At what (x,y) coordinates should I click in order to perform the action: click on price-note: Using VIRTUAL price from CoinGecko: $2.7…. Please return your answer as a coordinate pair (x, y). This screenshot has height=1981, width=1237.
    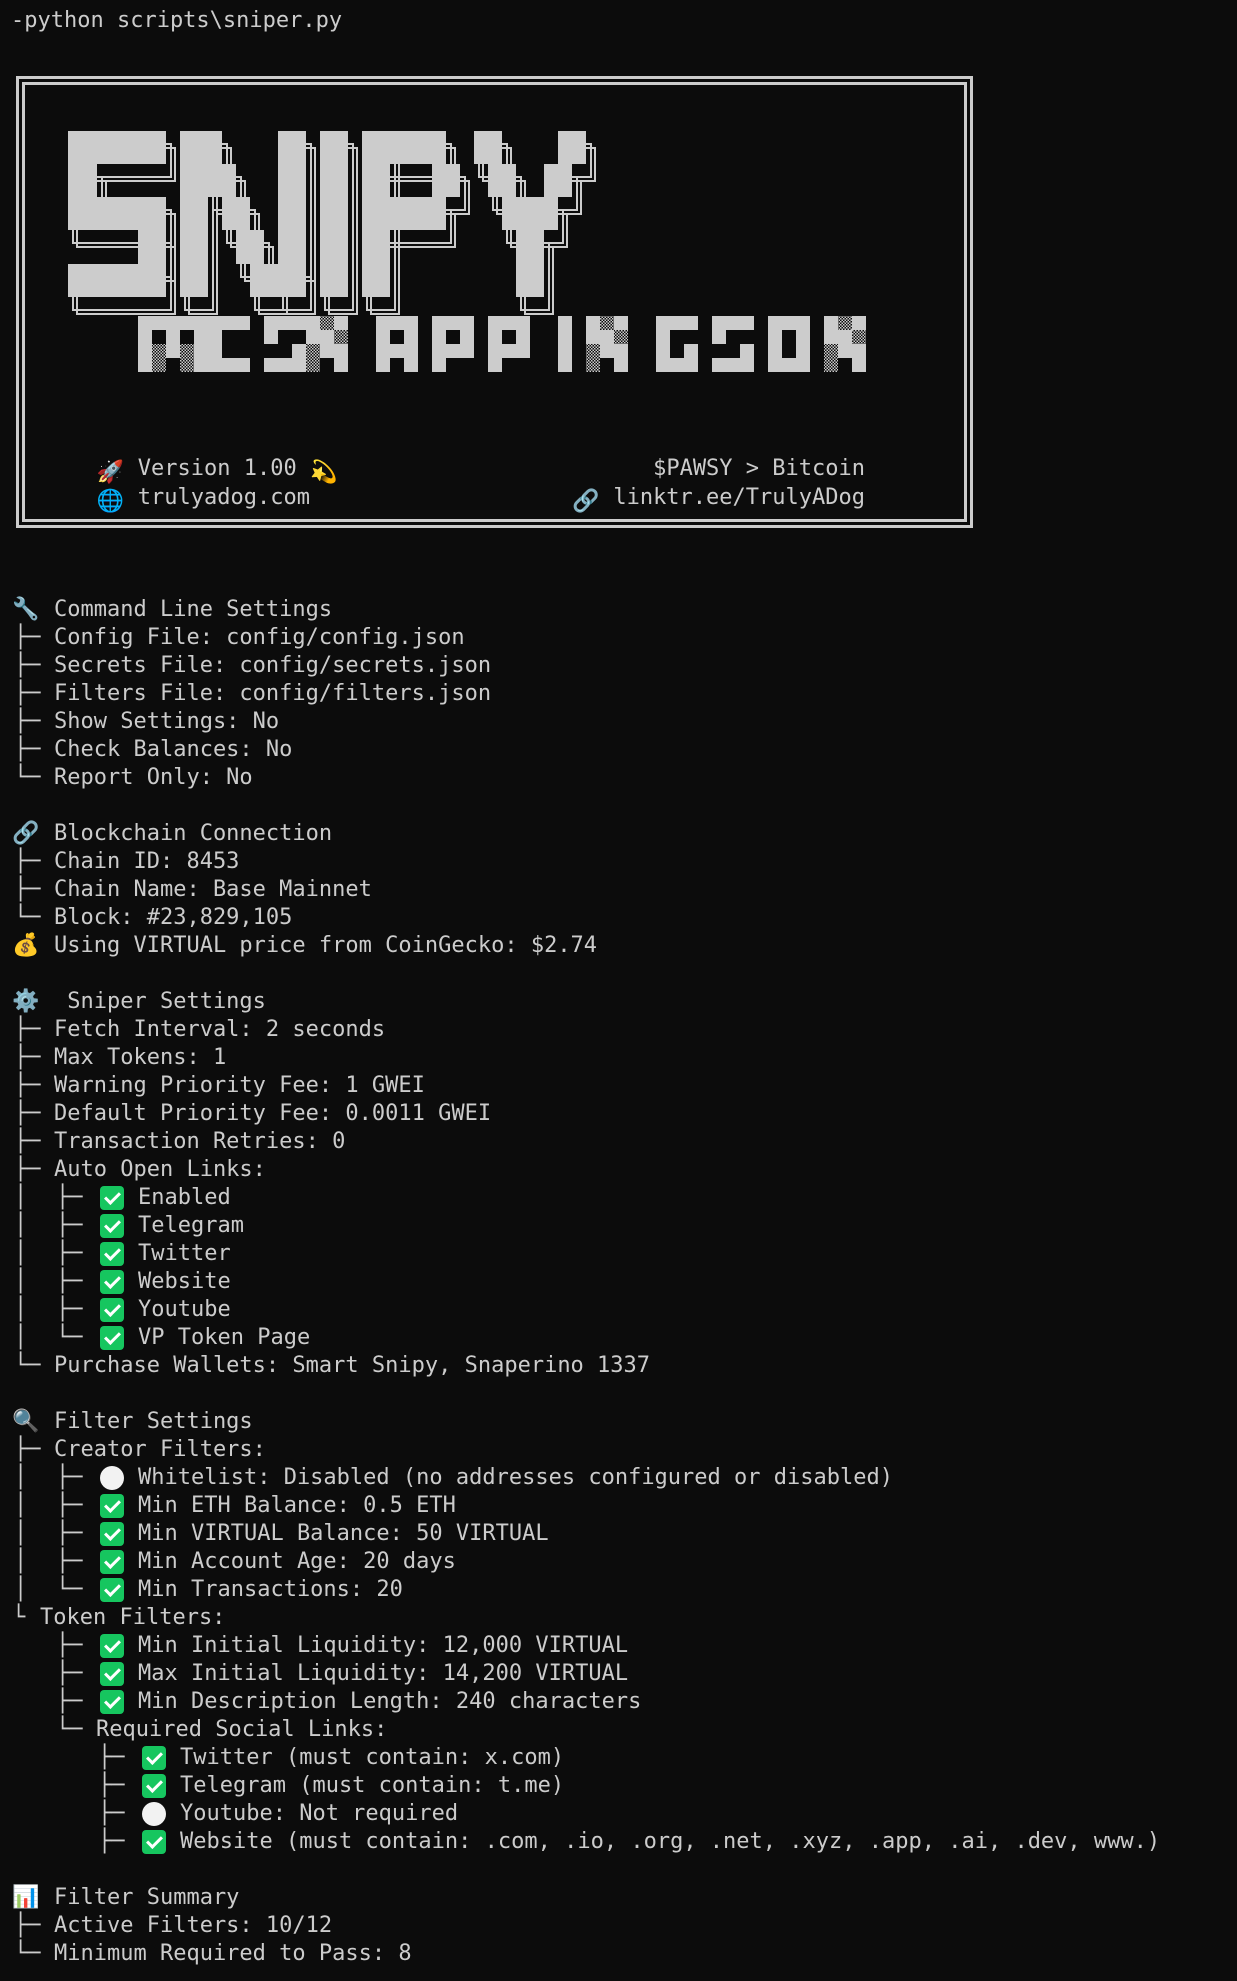
    Looking at the image, I should click on (326, 945).